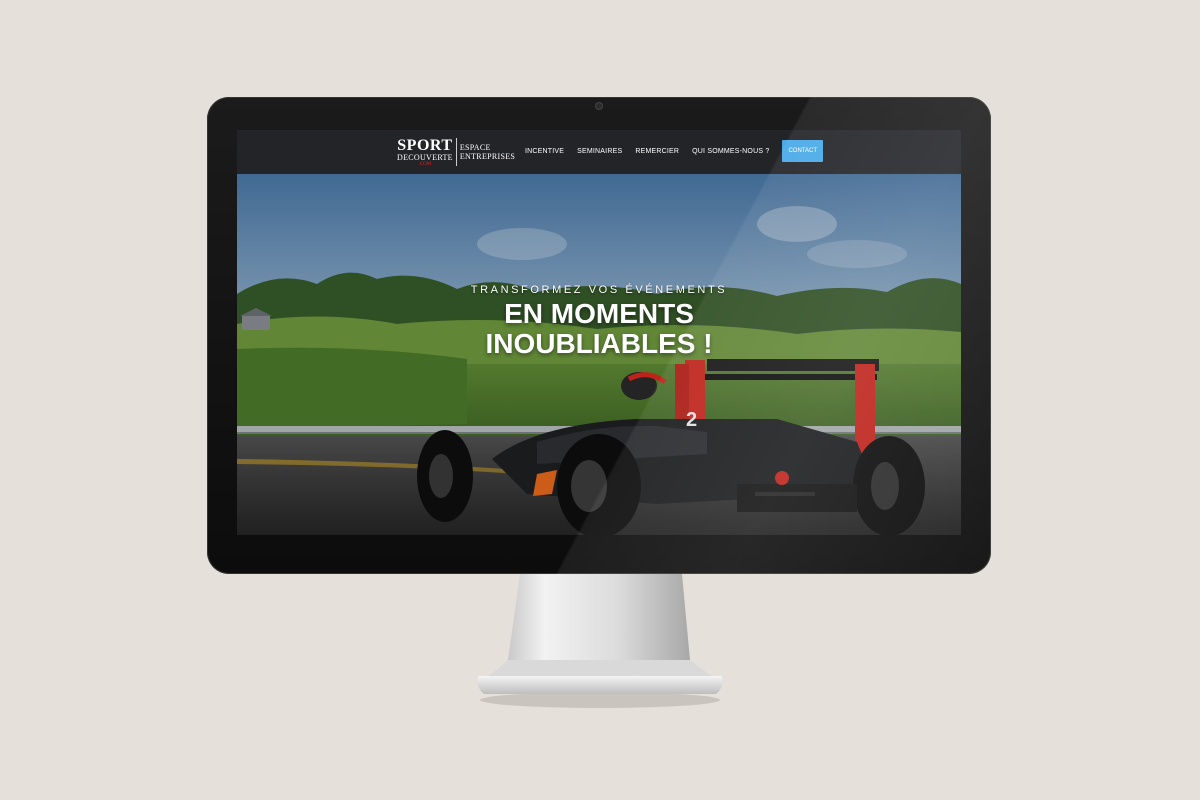 The height and width of the screenshot is (800, 1200). I want to click on logo-espace-text: ESPACE, so click(475, 147).